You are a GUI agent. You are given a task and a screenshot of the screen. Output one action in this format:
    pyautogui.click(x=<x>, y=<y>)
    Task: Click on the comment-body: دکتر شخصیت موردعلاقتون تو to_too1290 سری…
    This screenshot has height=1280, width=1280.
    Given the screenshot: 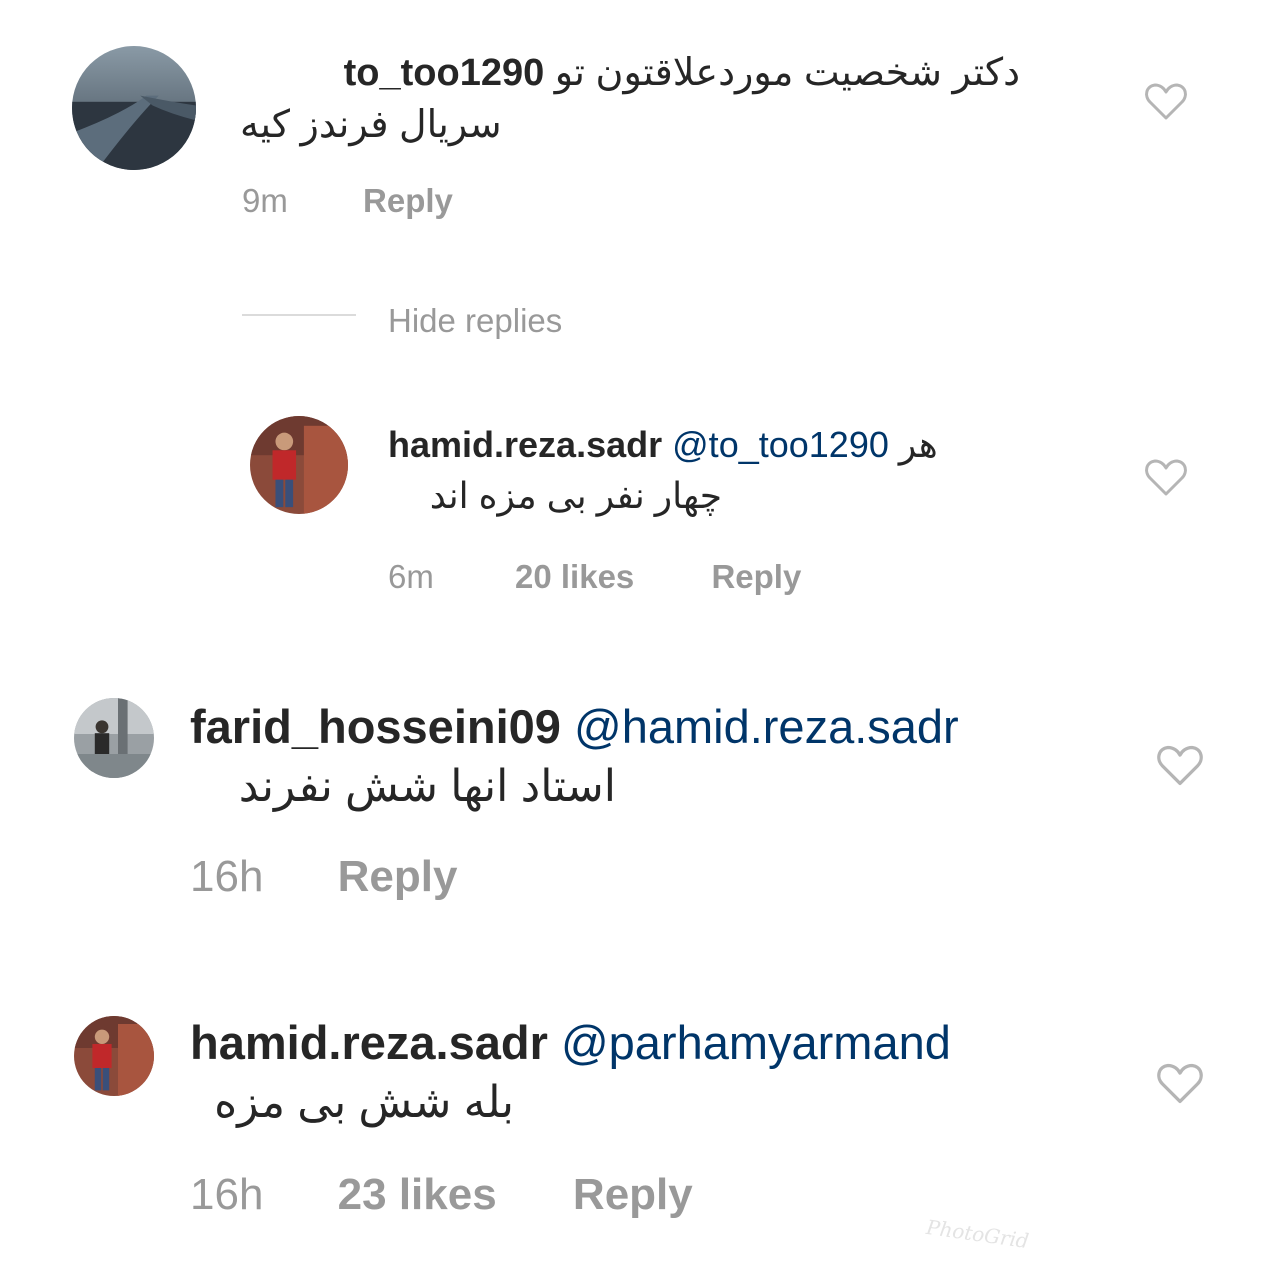 What is the action you would take?
    pyautogui.click(x=650, y=99)
    